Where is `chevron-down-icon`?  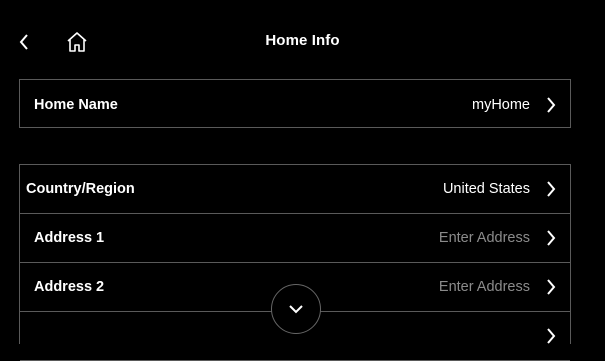 chevron-down-icon is located at coordinates (296, 309).